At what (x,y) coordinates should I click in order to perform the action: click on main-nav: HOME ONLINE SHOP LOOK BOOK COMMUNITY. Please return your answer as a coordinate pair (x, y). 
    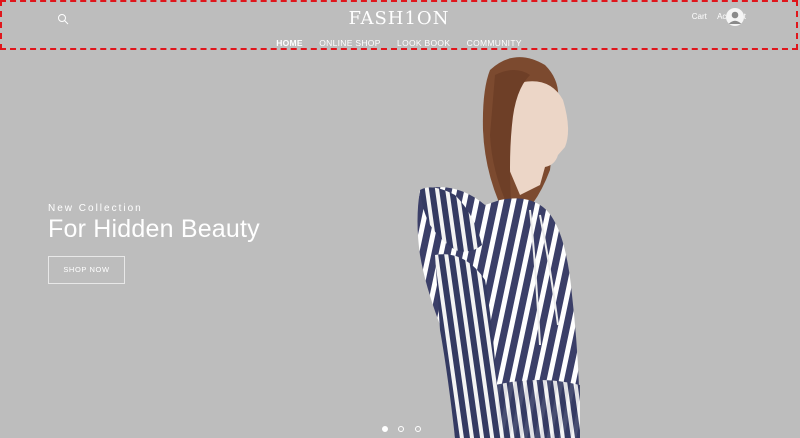
    Looking at the image, I should click on (399, 43).